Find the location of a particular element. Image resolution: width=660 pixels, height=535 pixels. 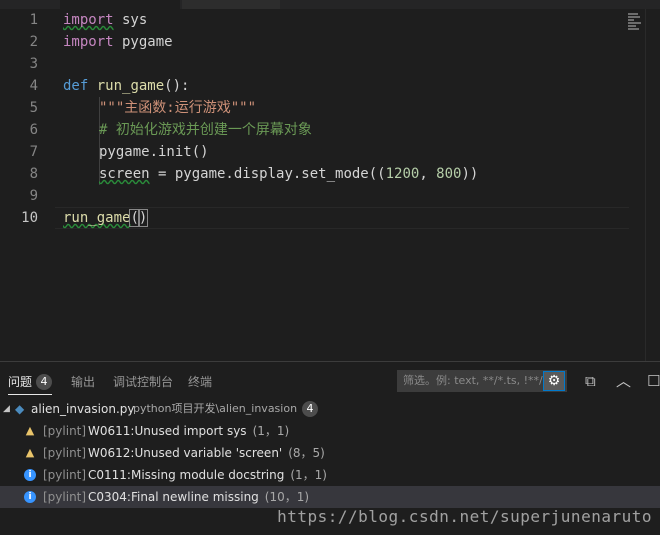

tab-debug-console: 调试控制台 is located at coordinates (143, 382).